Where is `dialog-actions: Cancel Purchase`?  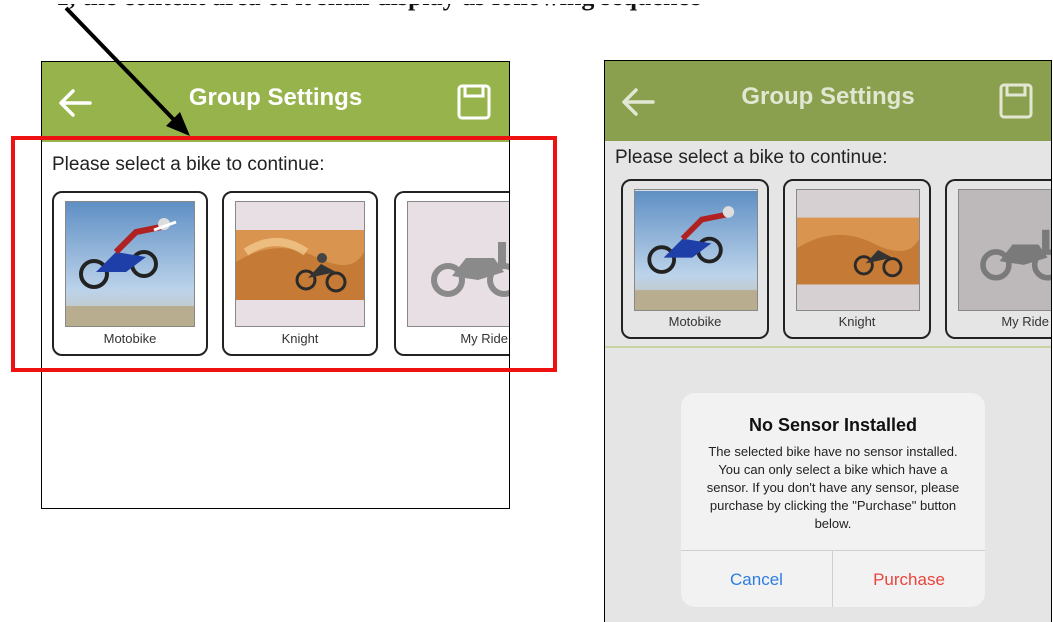 dialog-actions: Cancel Purchase is located at coordinates (833, 578).